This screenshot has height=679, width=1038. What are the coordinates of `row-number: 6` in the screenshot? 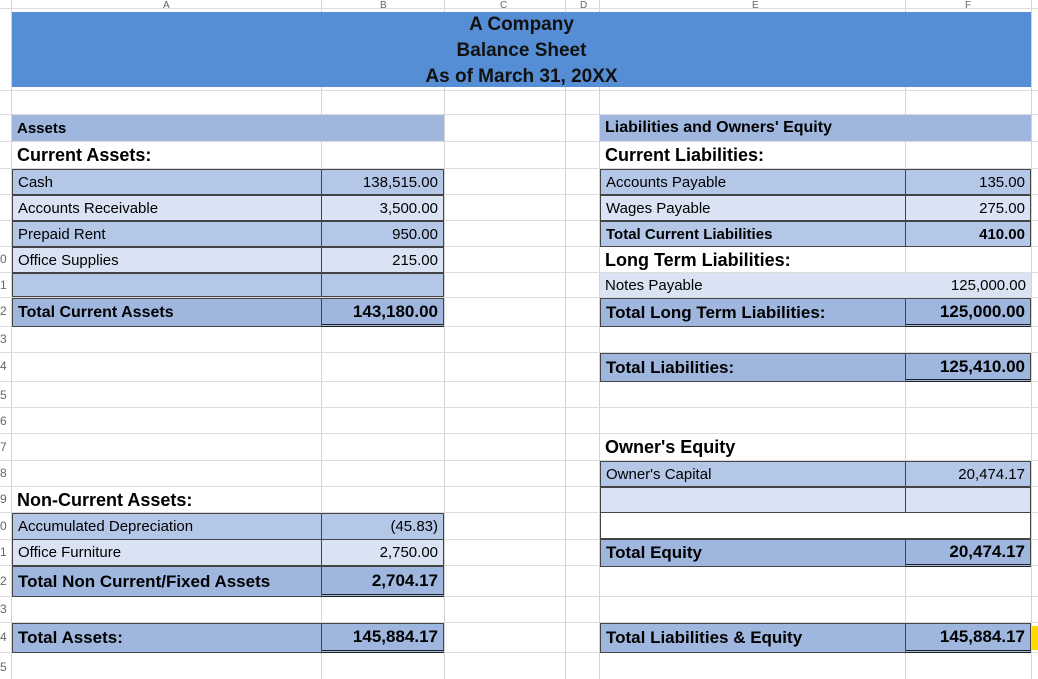 It's located at (4, 421).